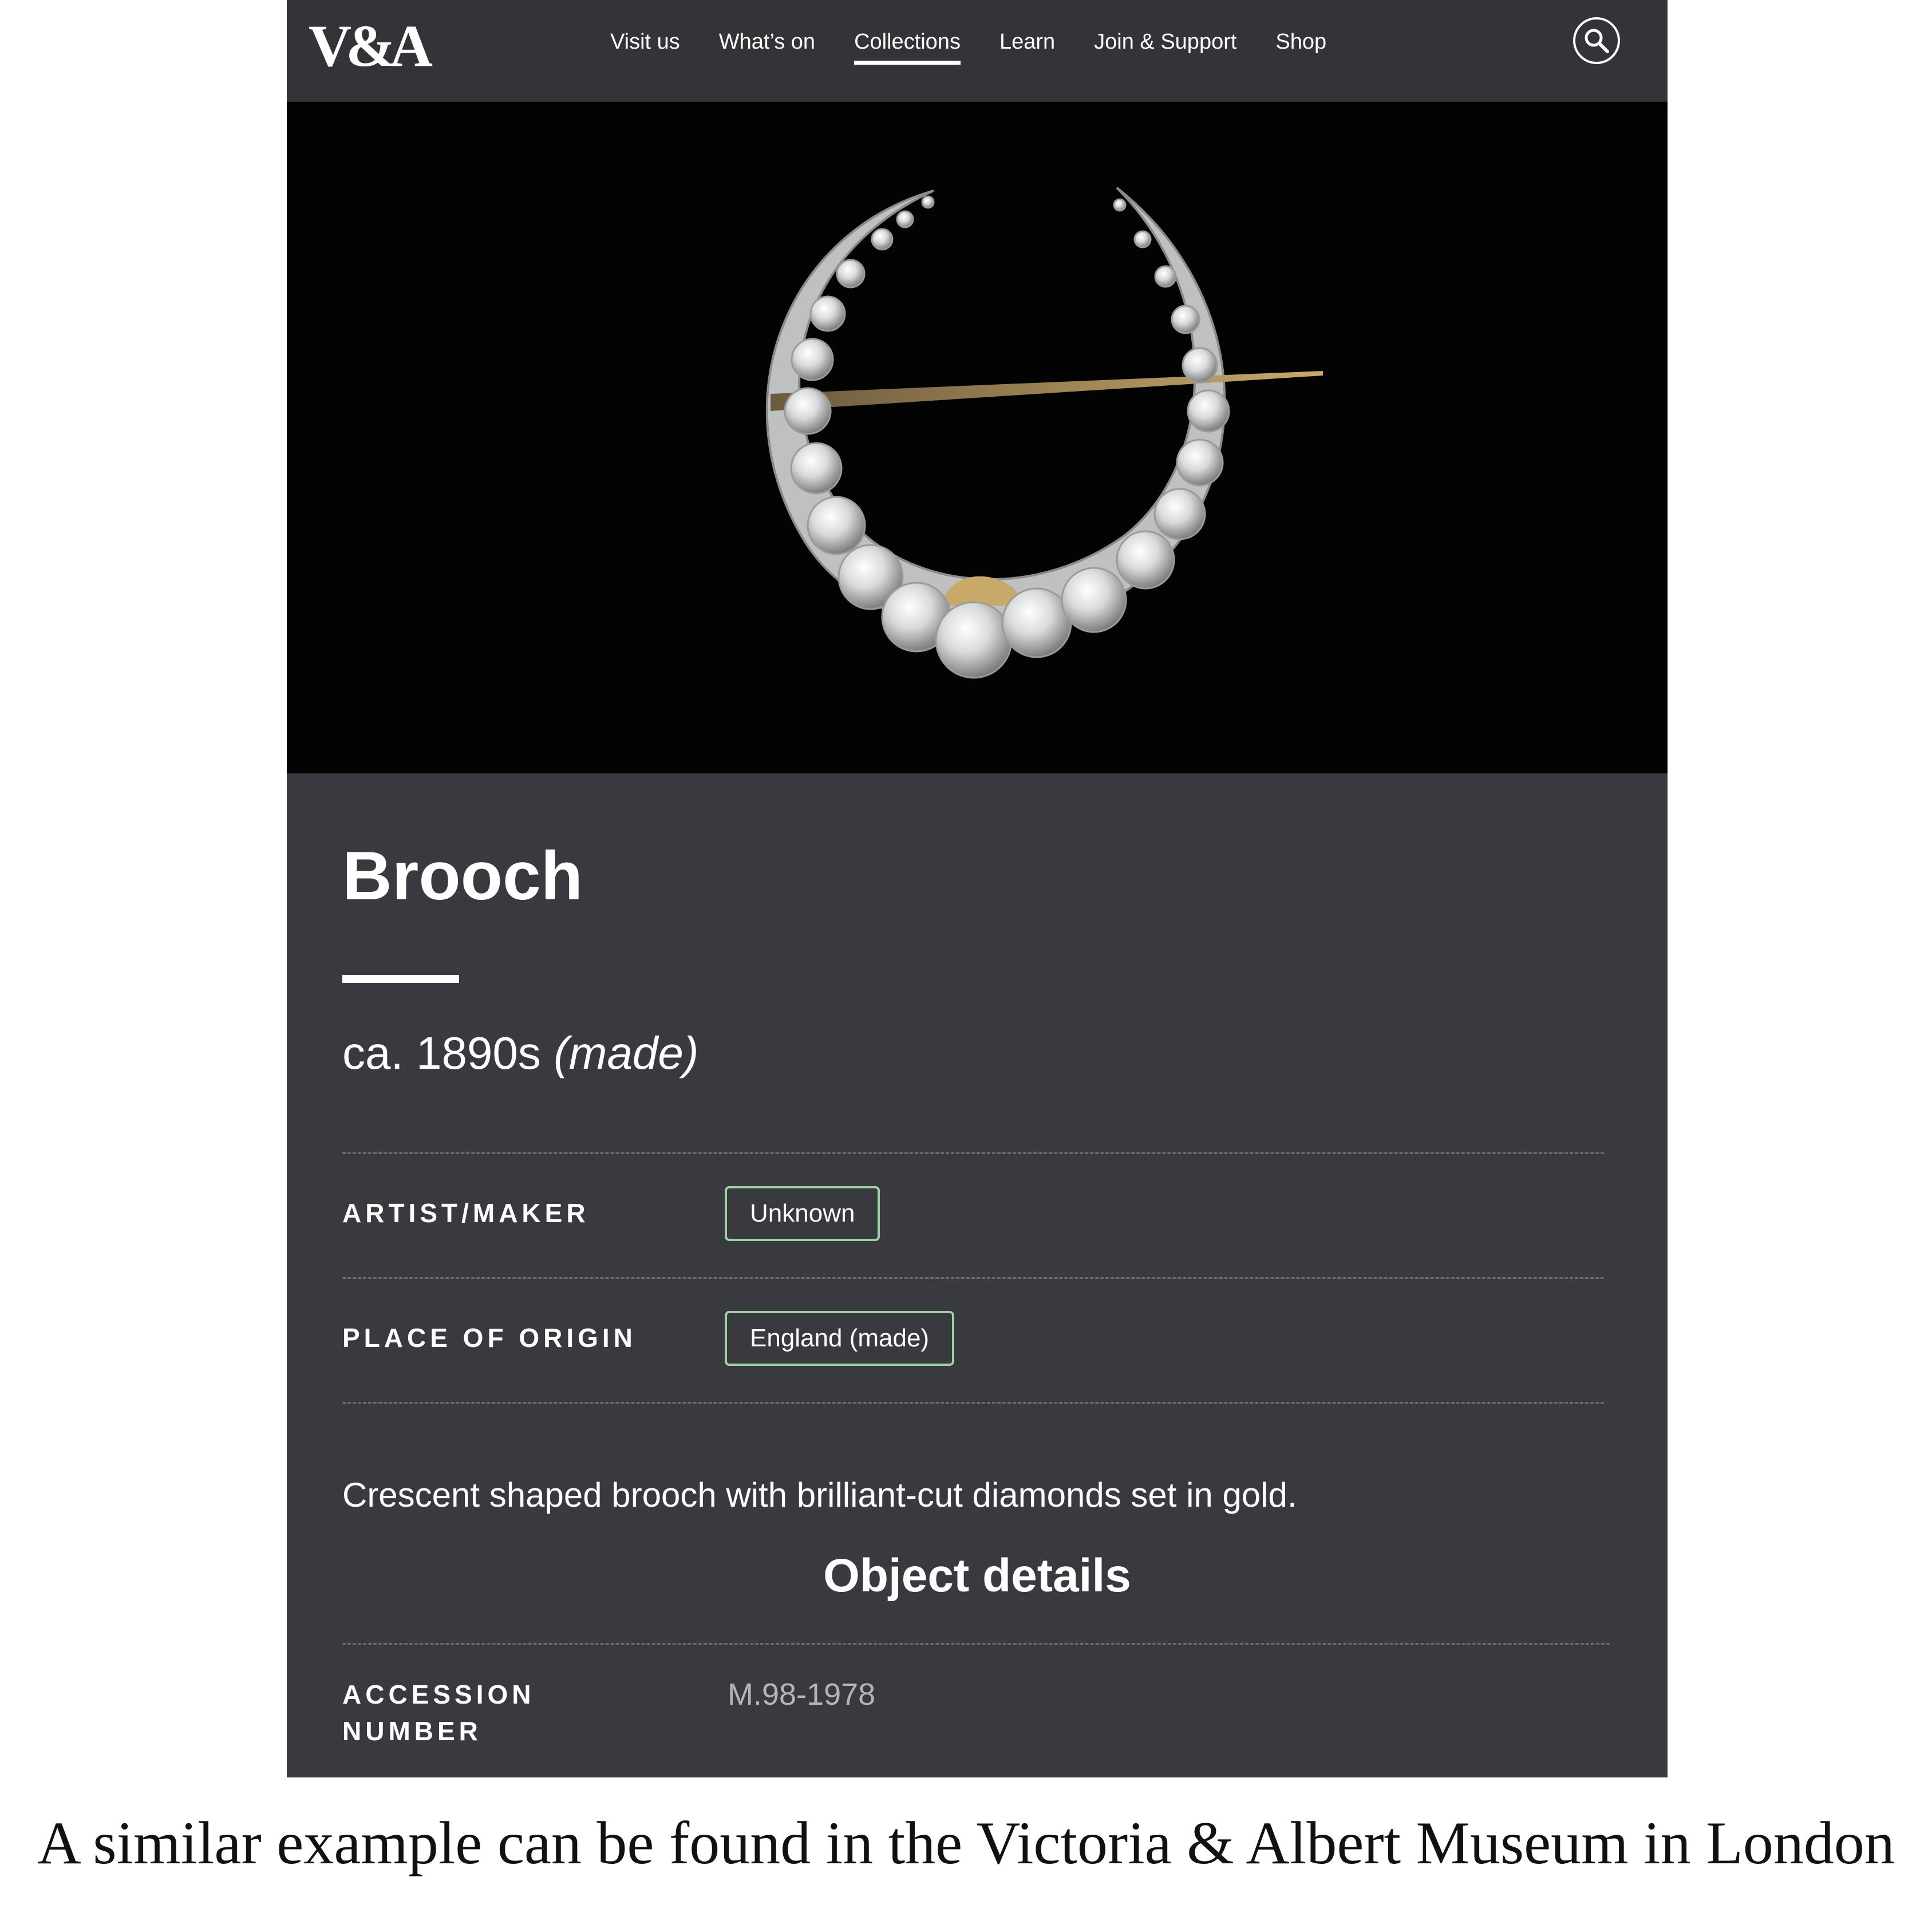 This screenshot has width=1932, height=1932. I want to click on field-label-origin: PLACE OF ORIGIN, so click(489, 1338).